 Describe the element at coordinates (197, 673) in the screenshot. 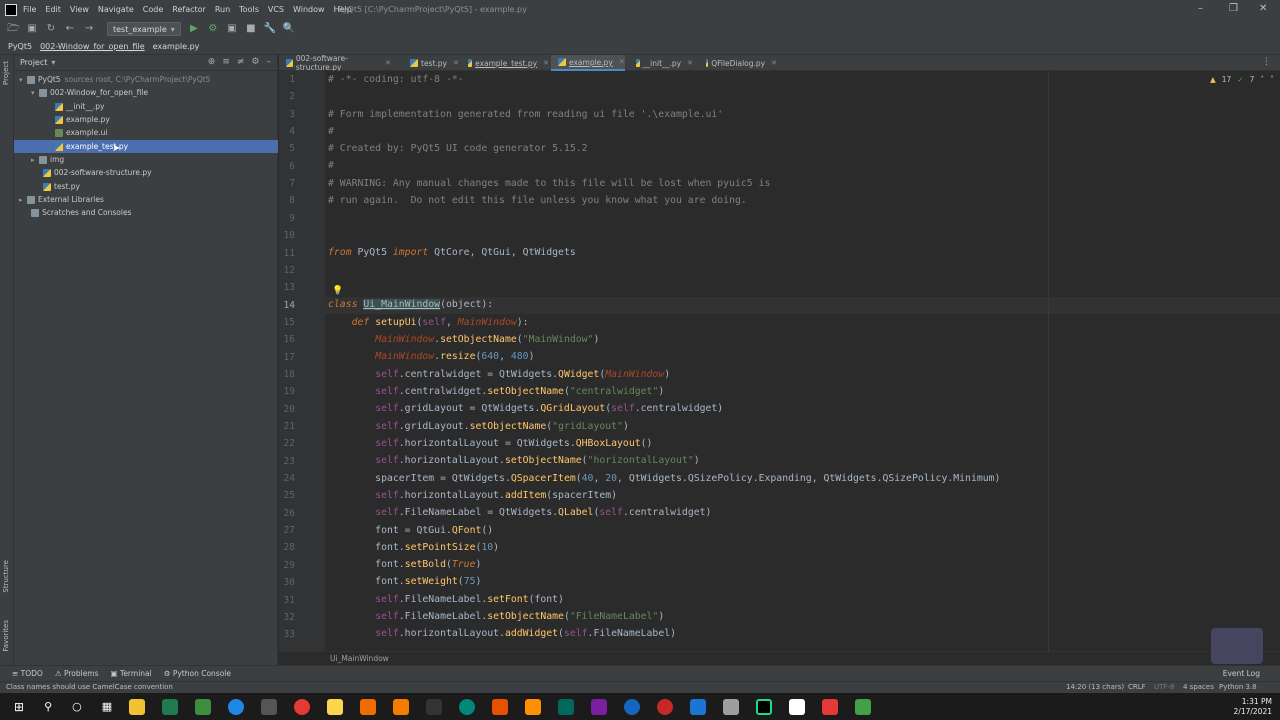

I see `python-console-tool-button: ⚙ Python Console` at that location.